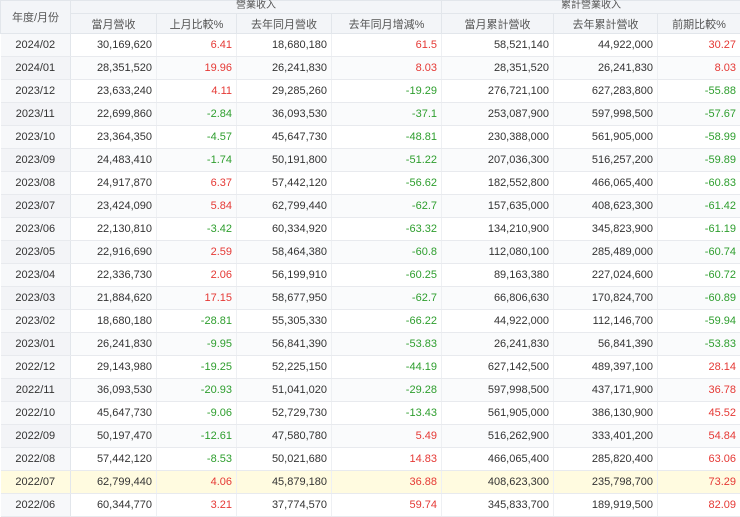 This screenshot has width=740, height=517. What do you see at coordinates (284, 206) in the screenshot?
I see `last-year-revenue-cell: 62,799,440` at bounding box center [284, 206].